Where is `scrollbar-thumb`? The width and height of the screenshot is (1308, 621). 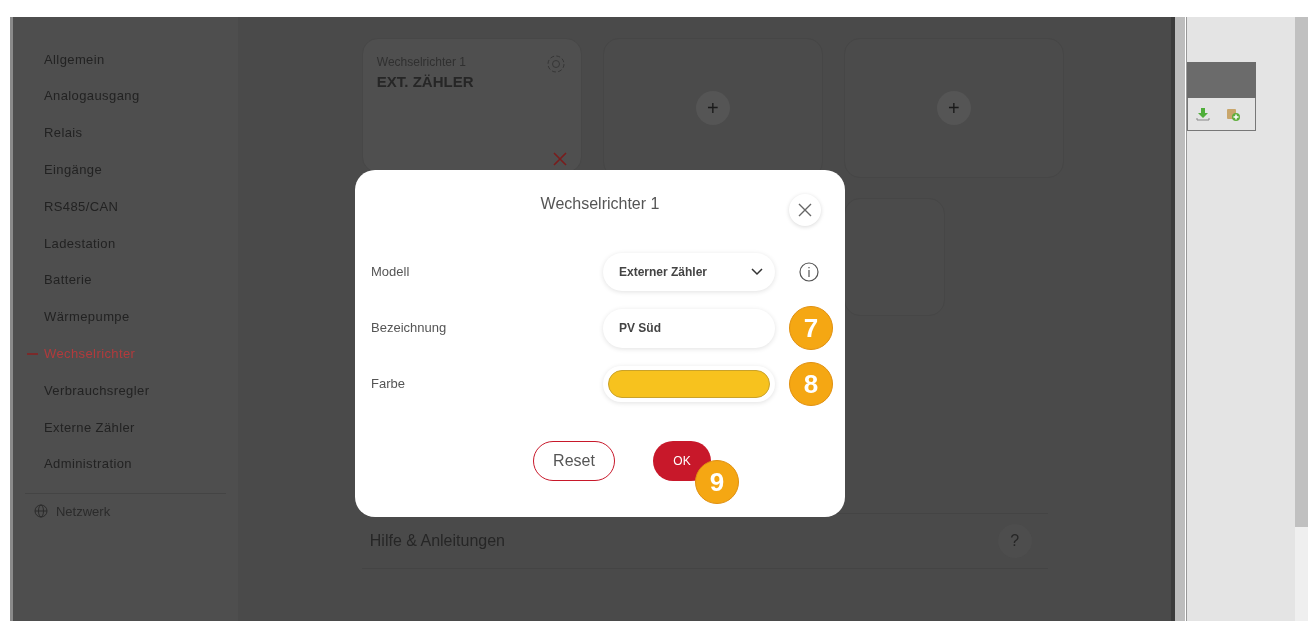 scrollbar-thumb is located at coordinates (1301, 272).